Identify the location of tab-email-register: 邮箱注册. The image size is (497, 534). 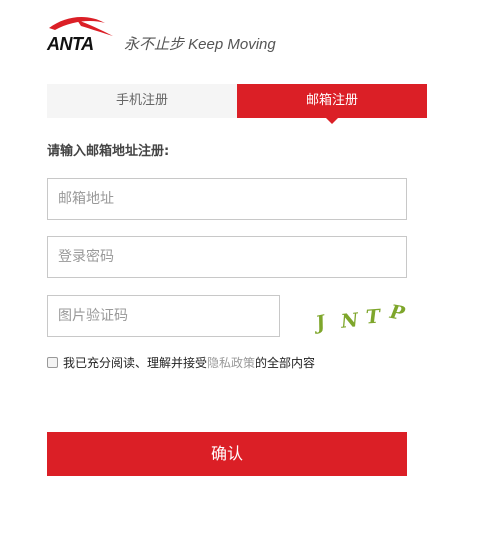
(332, 104).